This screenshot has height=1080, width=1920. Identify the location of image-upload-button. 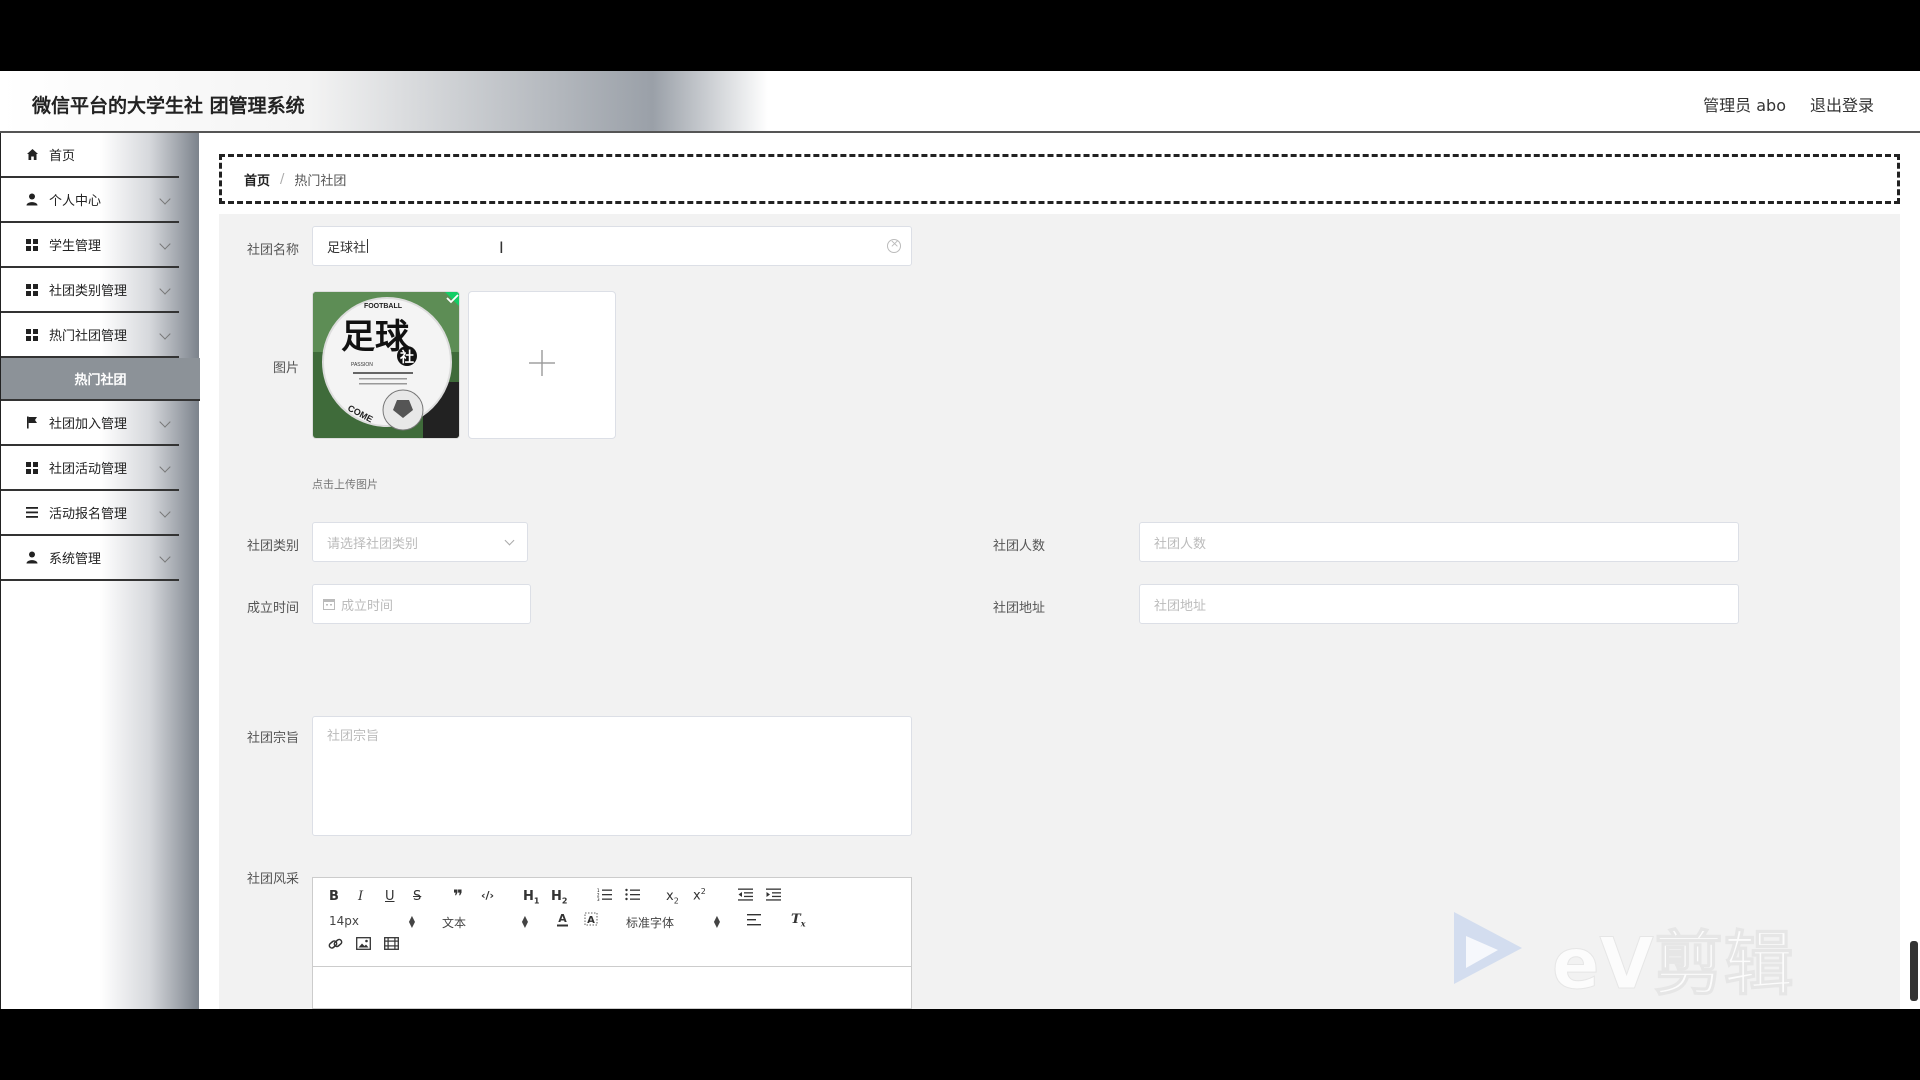
(542, 365).